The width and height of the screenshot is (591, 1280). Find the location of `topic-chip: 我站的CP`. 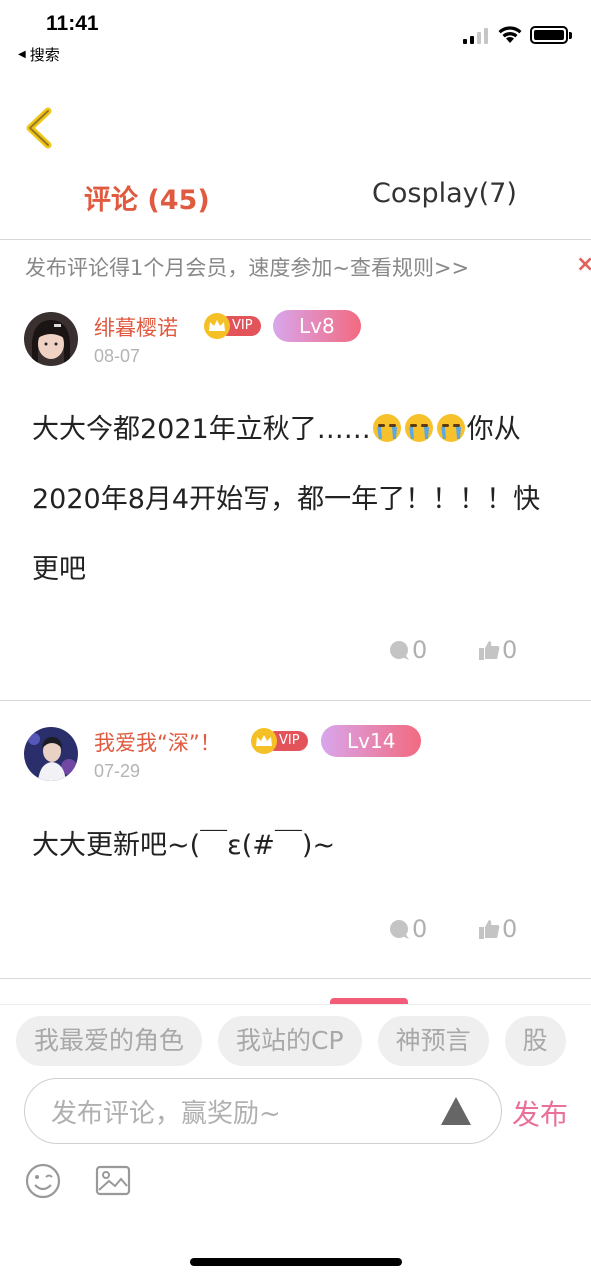

topic-chip: 我站的CP is located at coordinates (290, 1041).